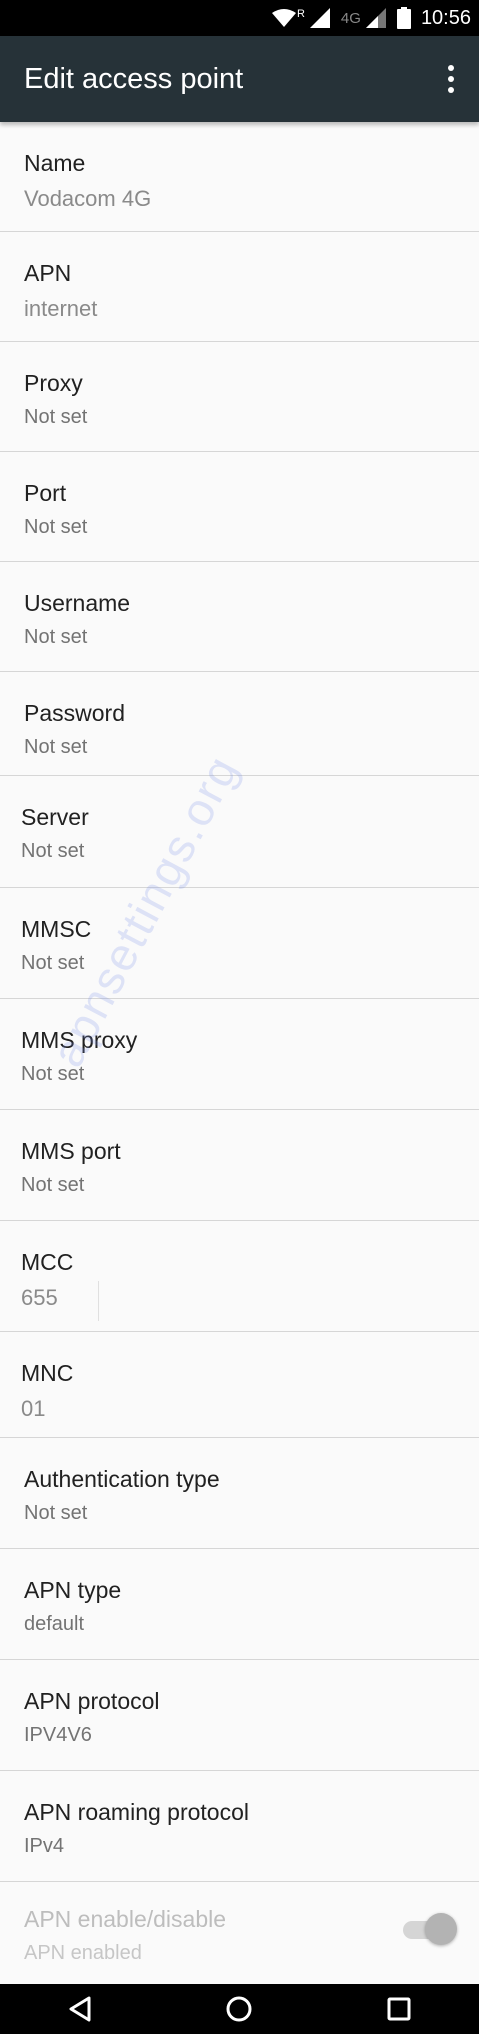 The width and height of the screenshot is (479, 2034). Describe the element at coordinates (61, 308) in the screenshot. I see `field-value: internet` at that location.